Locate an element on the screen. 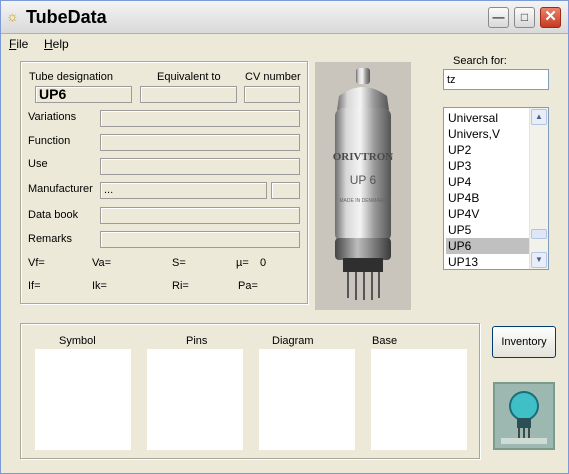 The height and width of the screenshot is (474, 569). if-label: If= is located at coordinates (34, 286).